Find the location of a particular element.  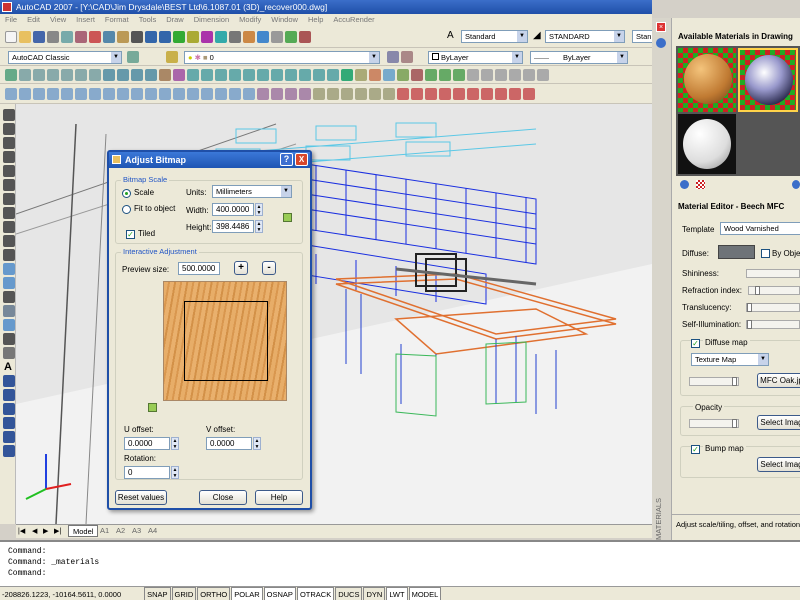

polysolid-icon is located at coordinates (11, 94).